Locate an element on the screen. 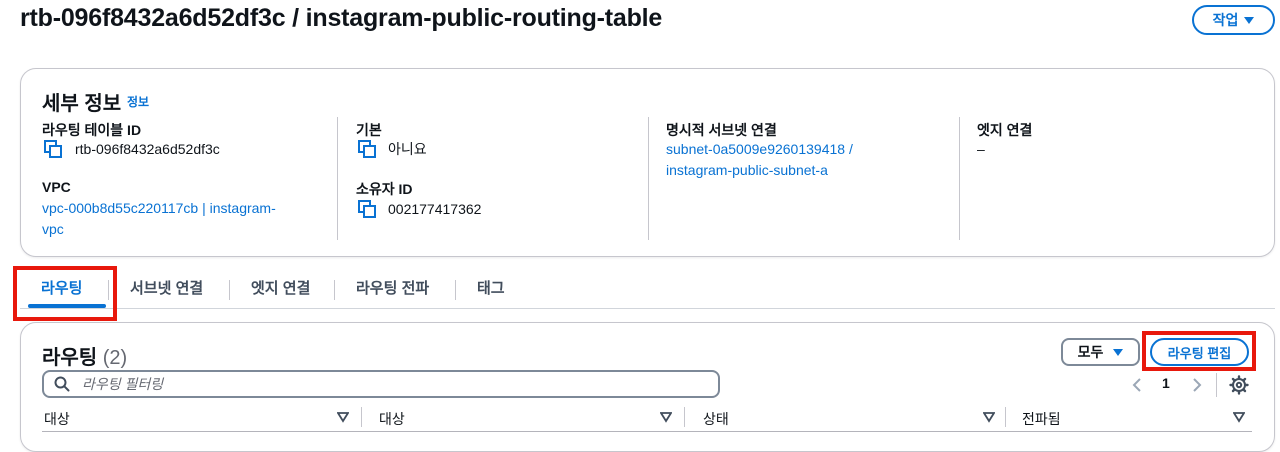 The image size is (1280, 452). explicit-subnet-label: 명시적 서브넷 연결 is located at coordinates (721, 130).